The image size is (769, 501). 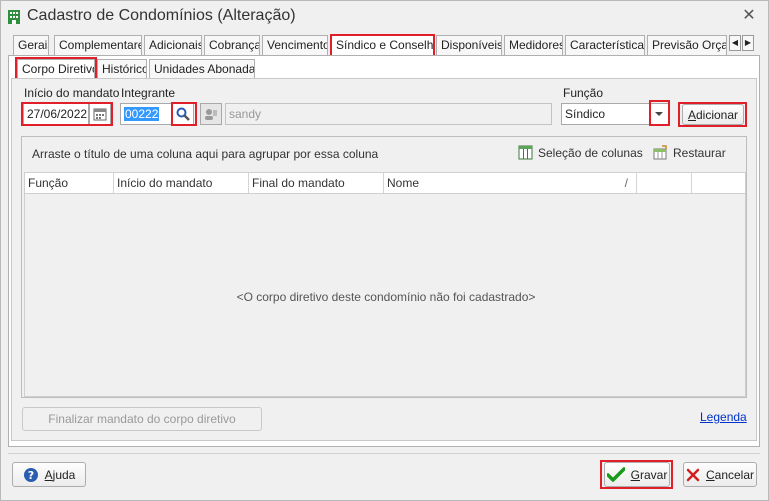 I want to click on inicio-mandato-label: Início do mandato, so click(x=72, y=93).